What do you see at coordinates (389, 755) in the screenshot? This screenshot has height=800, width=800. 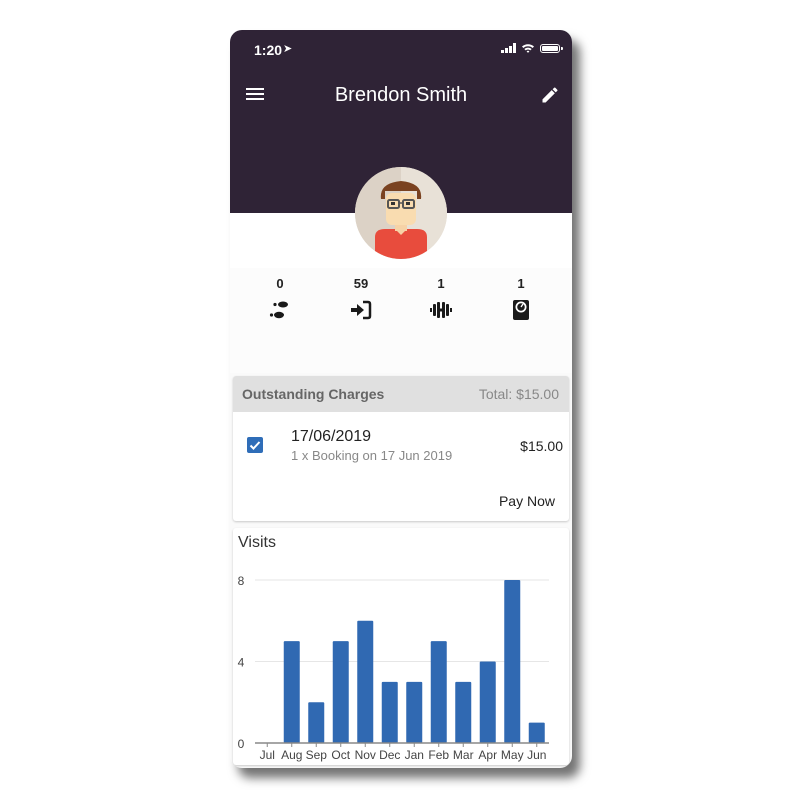 I see `x-tick-label: Dec` at bounding box center [389, 755].